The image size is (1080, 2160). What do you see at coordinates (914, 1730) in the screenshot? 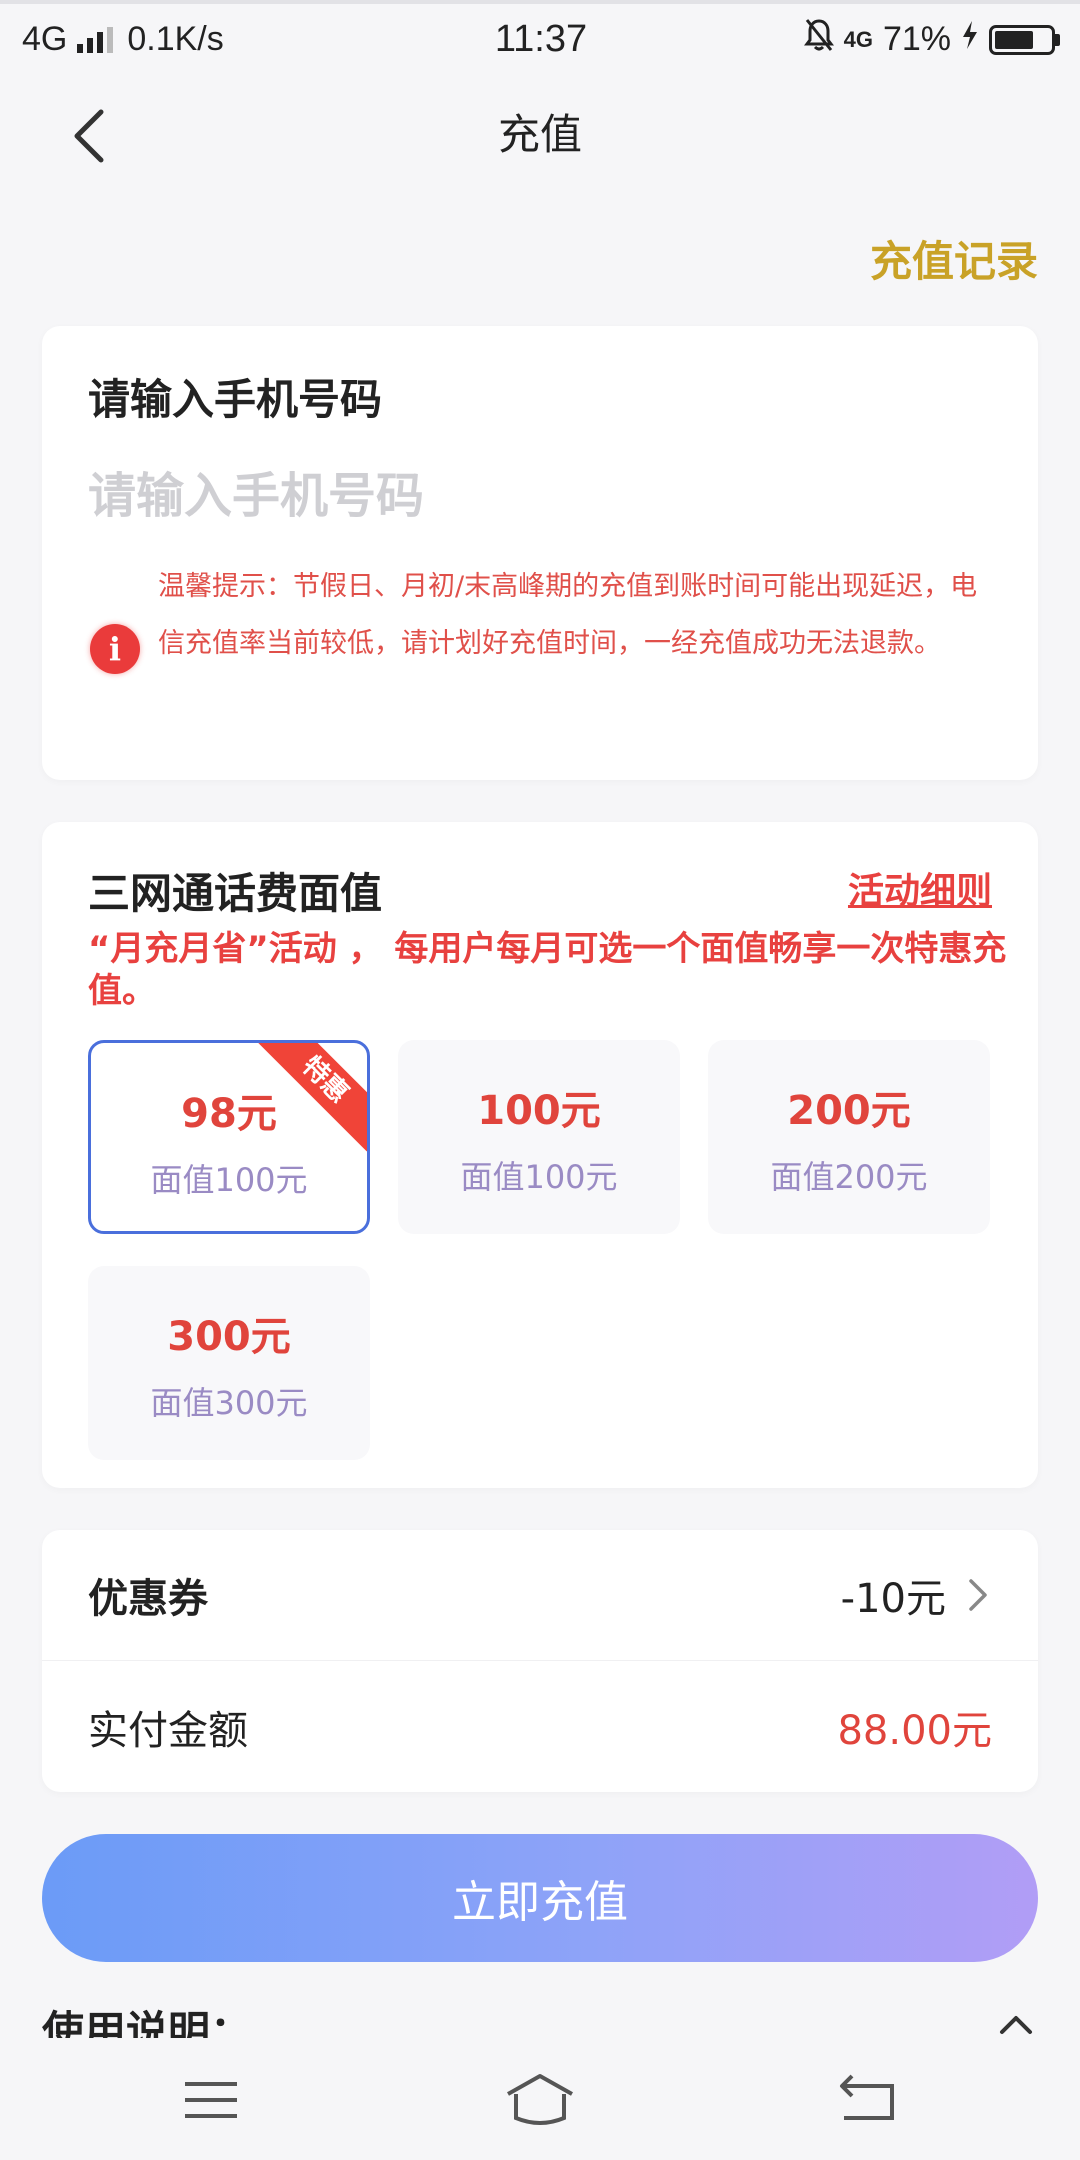
I see `actual-payment-value: 88.00元` at bounding box center [914, 1730].